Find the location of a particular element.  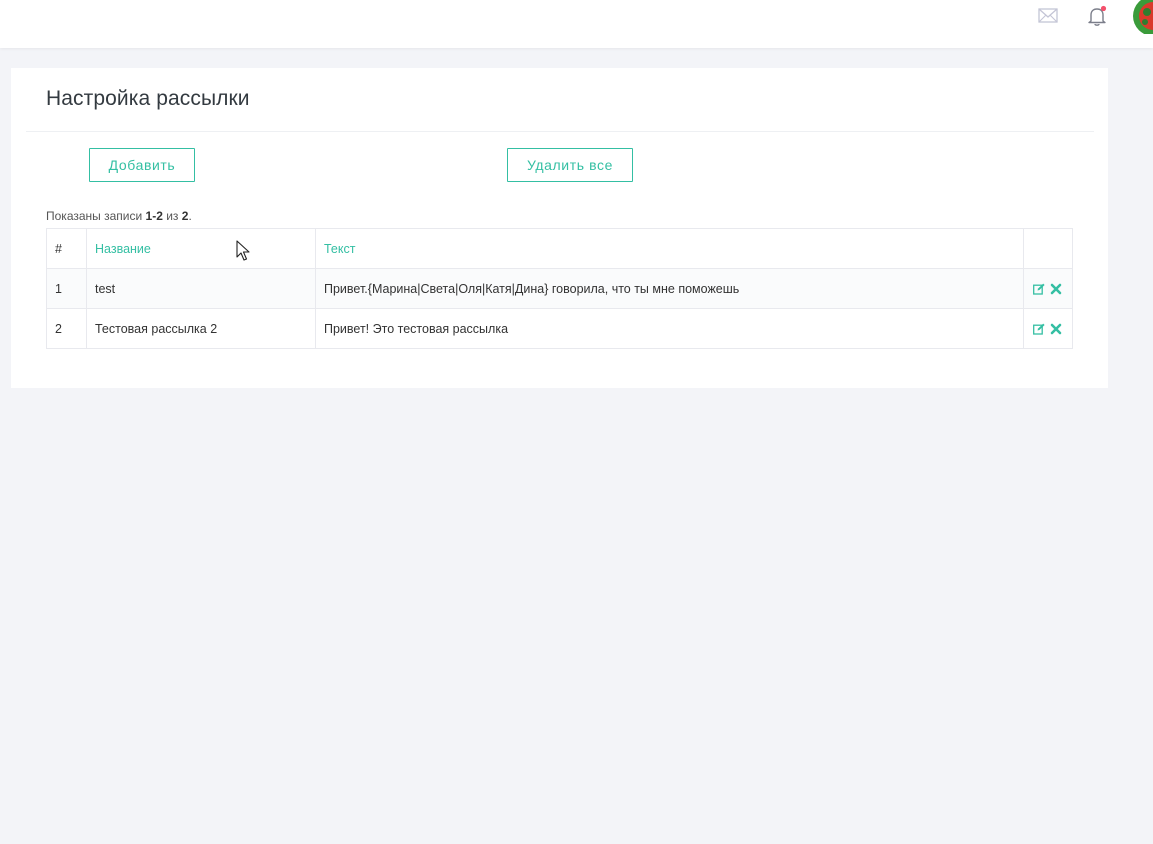

sort-by-name-link: Название is located at coordinates (123, 249).